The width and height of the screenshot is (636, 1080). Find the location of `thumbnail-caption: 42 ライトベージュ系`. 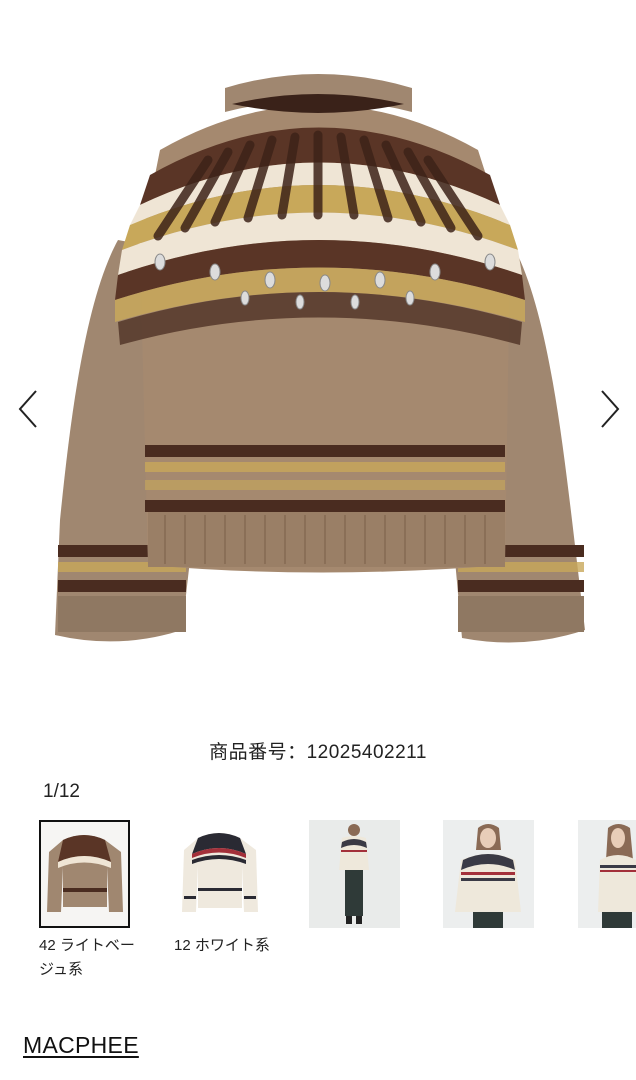

thumbnail-caption: 42 ライトベージュ系 is located at coordinates (87, 957).